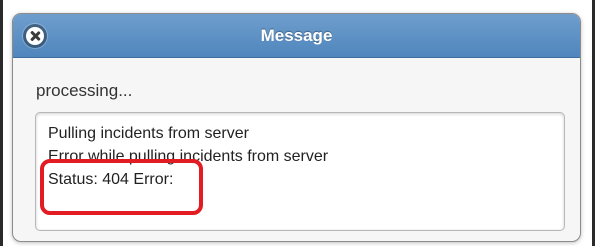  What do you see at coordinates (1, 123) in the screenshot?
I see `page-edge-left` at bounding box center [1, 123].